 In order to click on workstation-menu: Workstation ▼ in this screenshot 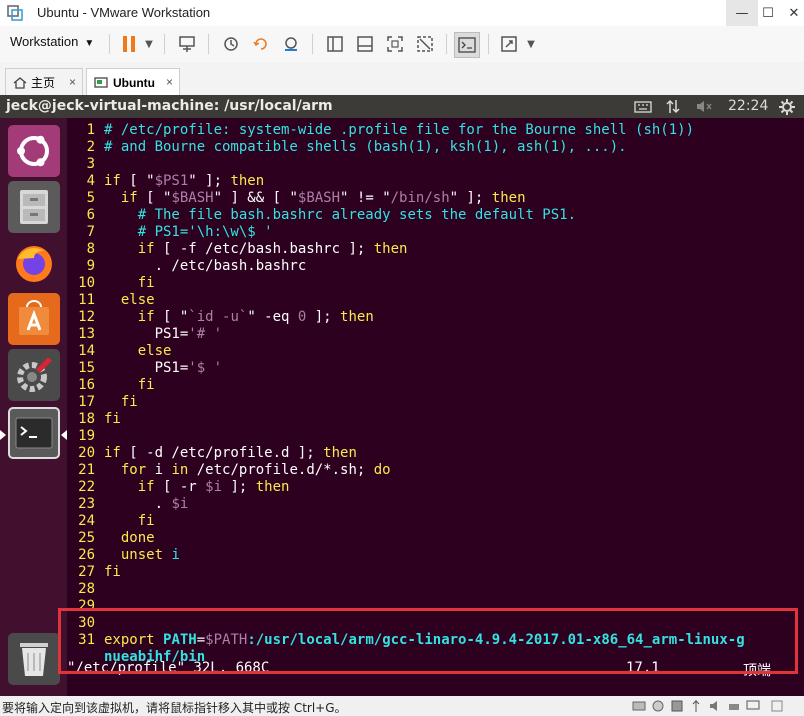, I will do `click(52, 41)`.